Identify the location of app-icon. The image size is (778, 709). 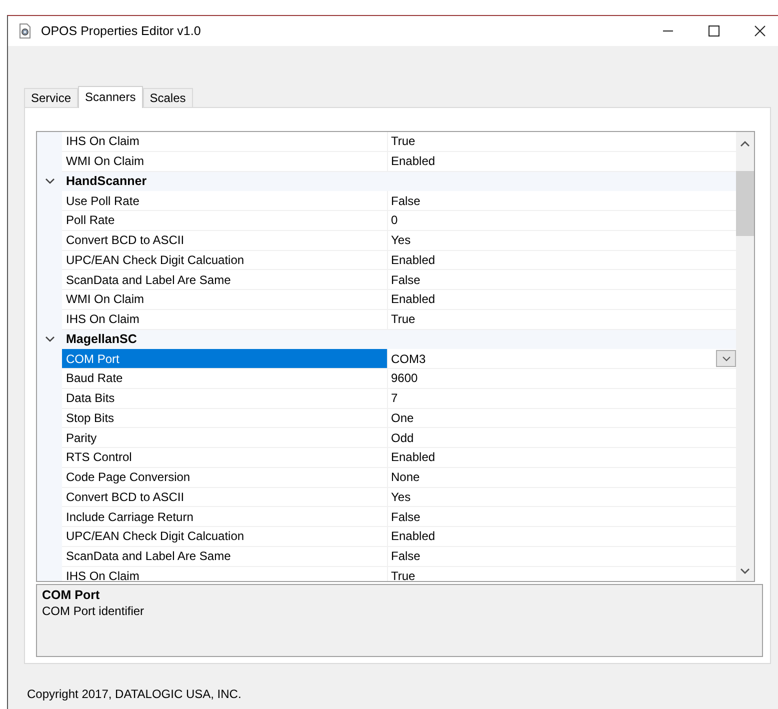
(25, 31).